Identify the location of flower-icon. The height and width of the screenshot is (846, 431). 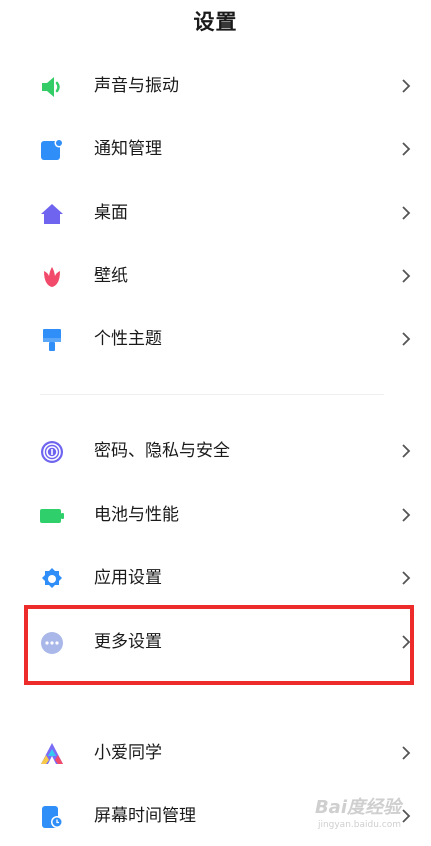
(52, 277).